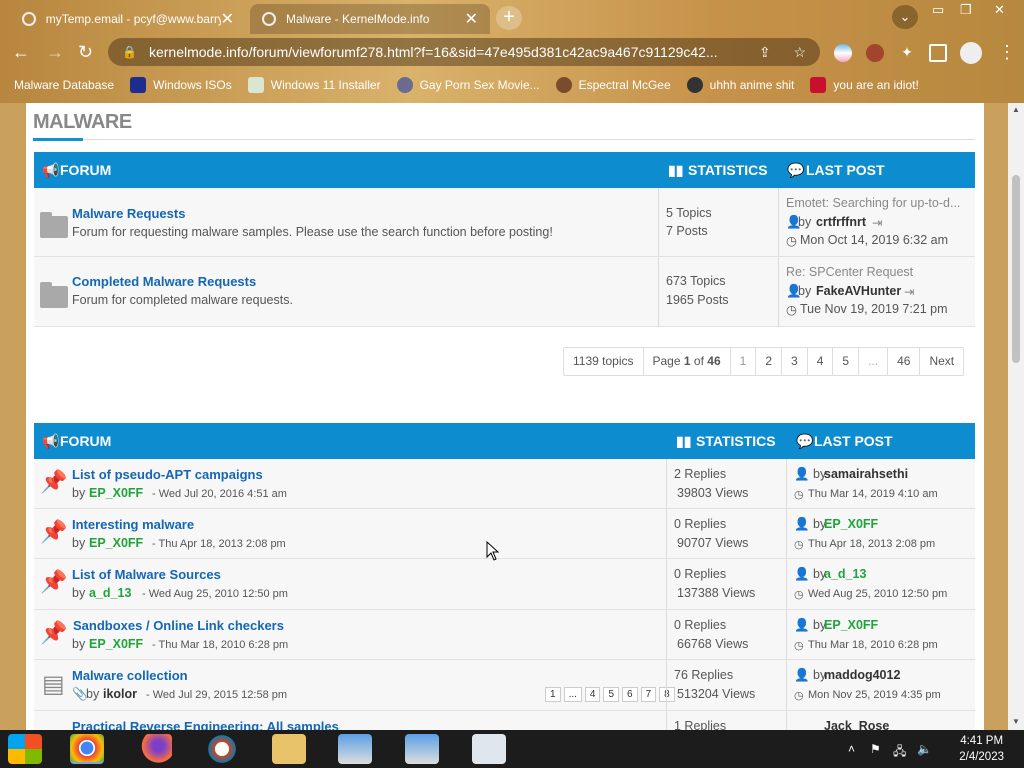  Describe the element at coordinates (716, 694) in the screenshot. I see `views-count: 513204 Views` at that location.